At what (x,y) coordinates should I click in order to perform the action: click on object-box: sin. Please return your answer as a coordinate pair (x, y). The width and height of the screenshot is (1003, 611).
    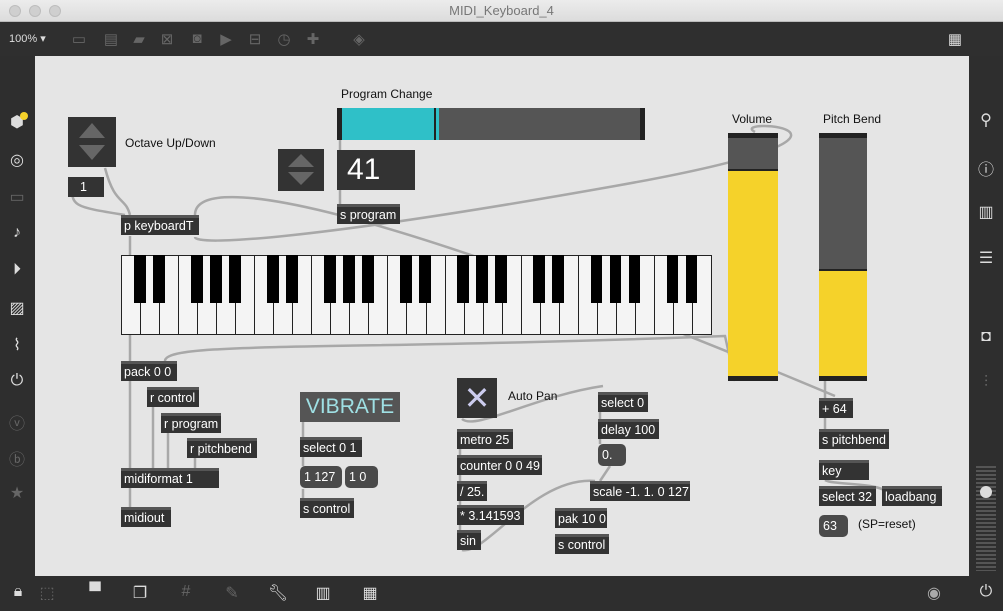
    Looking at the image, I should click on (469, 540).